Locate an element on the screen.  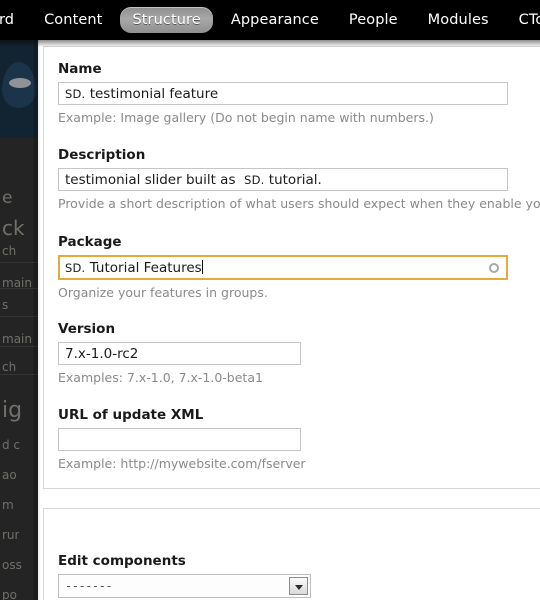
url-update-xml-input is located at coordinates (179, 439).